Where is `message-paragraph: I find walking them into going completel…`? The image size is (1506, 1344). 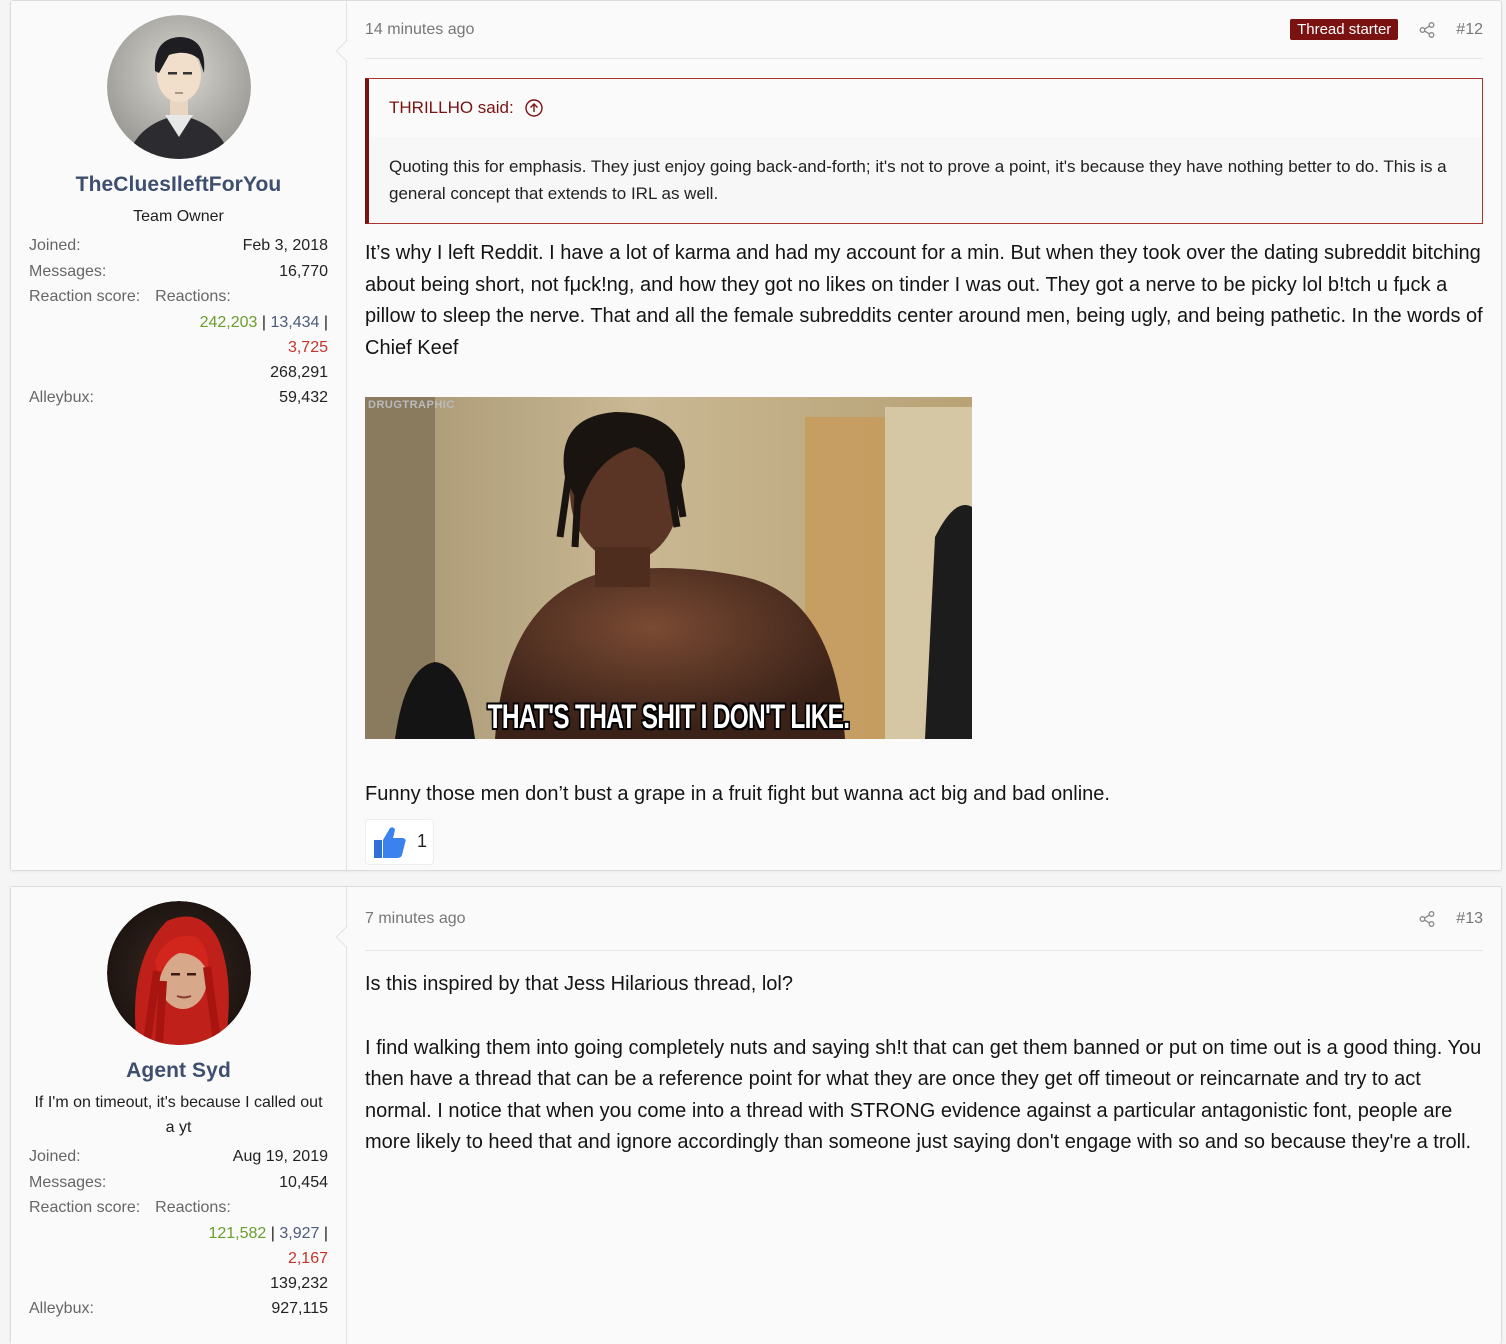 message-paragraph: I find walking them into going completel… is located at coordinates (923, 1095).